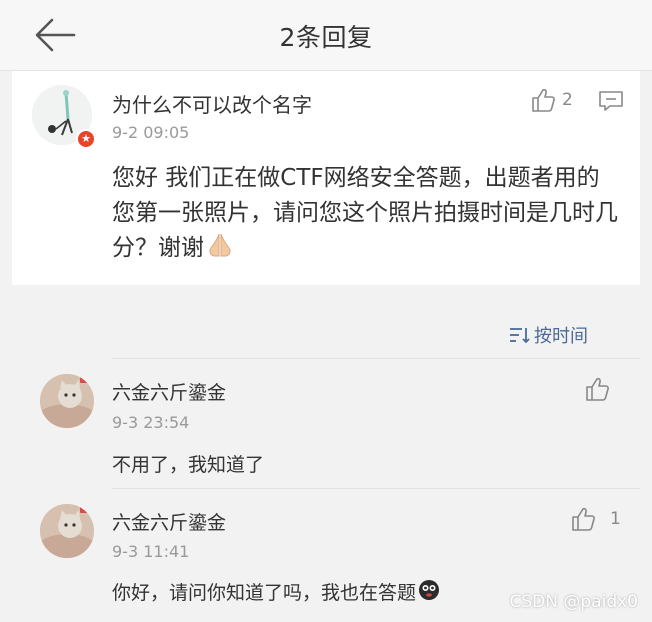  Describe the element at coordinates (151, 422) in the screenshot. I see `reply-time: 9-3 23:54` at that location.